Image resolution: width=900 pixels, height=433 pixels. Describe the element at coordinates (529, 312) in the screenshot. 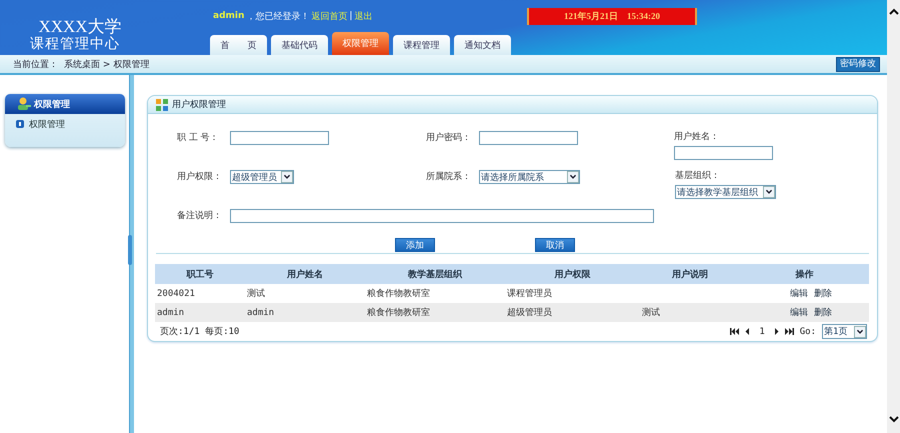

I see `table-cell-text: 超级管理员` at that location.